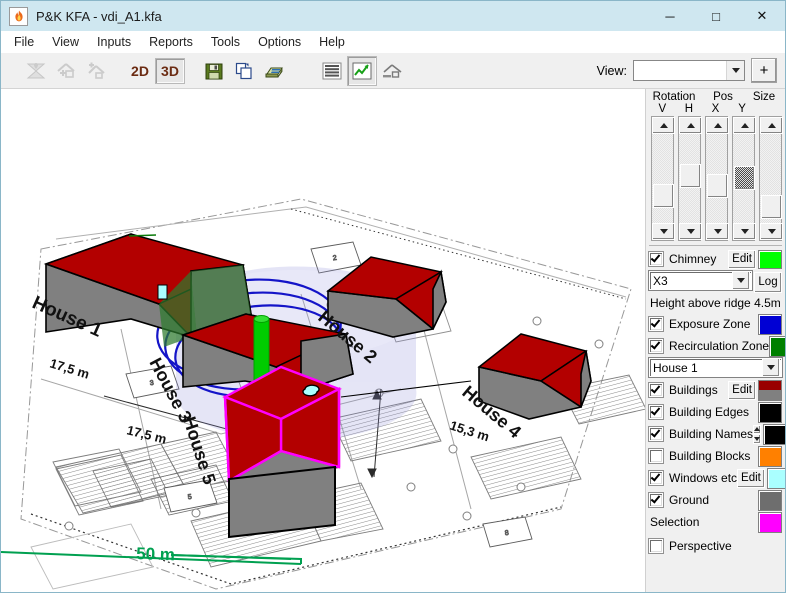  What do you see at coordinates (656, 346) in the screenshot?
I see `recirculation-zone-checkbox` at bounding box center [656, 346].